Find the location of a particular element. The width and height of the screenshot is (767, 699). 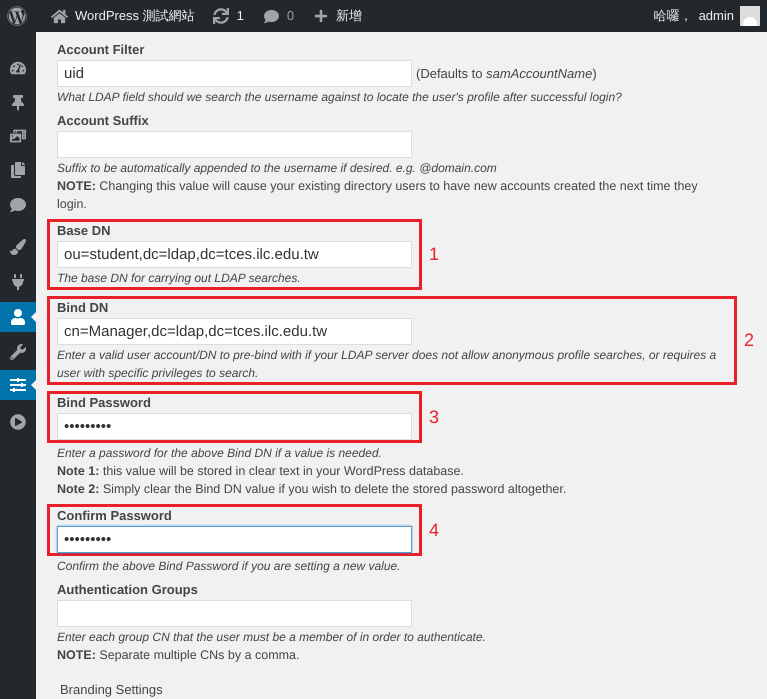

pages-icon is located at coordinates (18, 170).